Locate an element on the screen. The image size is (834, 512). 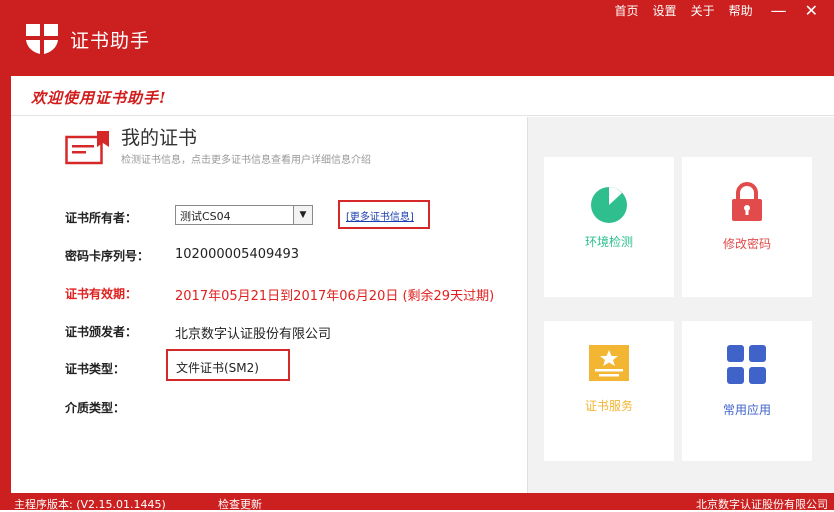
env-check-label: 环境检测 is located at coordinates (608, 242).